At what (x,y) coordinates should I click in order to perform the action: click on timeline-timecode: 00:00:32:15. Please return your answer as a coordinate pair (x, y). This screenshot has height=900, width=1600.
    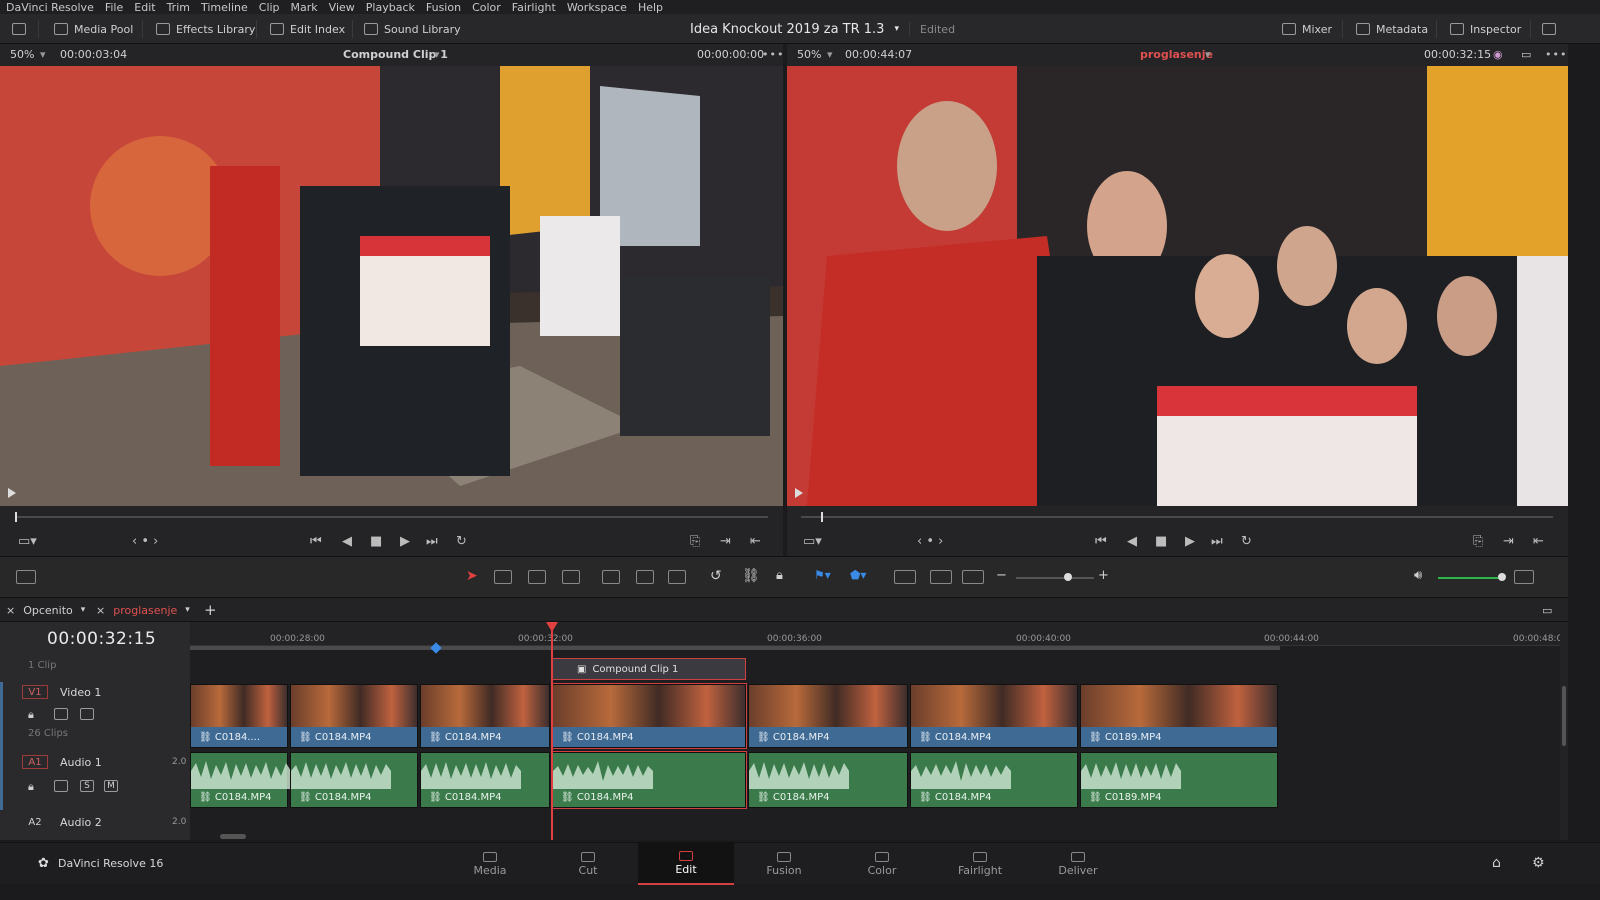
    Looking at the image, I should click on (101, 639).